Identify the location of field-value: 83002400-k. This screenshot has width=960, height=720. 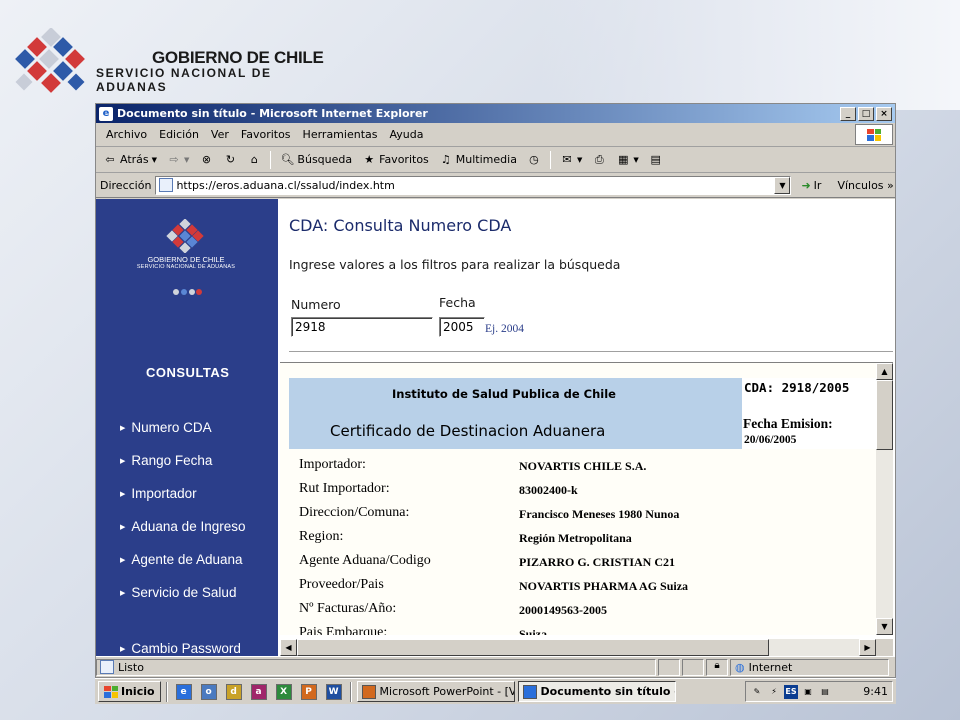
(548, 490).